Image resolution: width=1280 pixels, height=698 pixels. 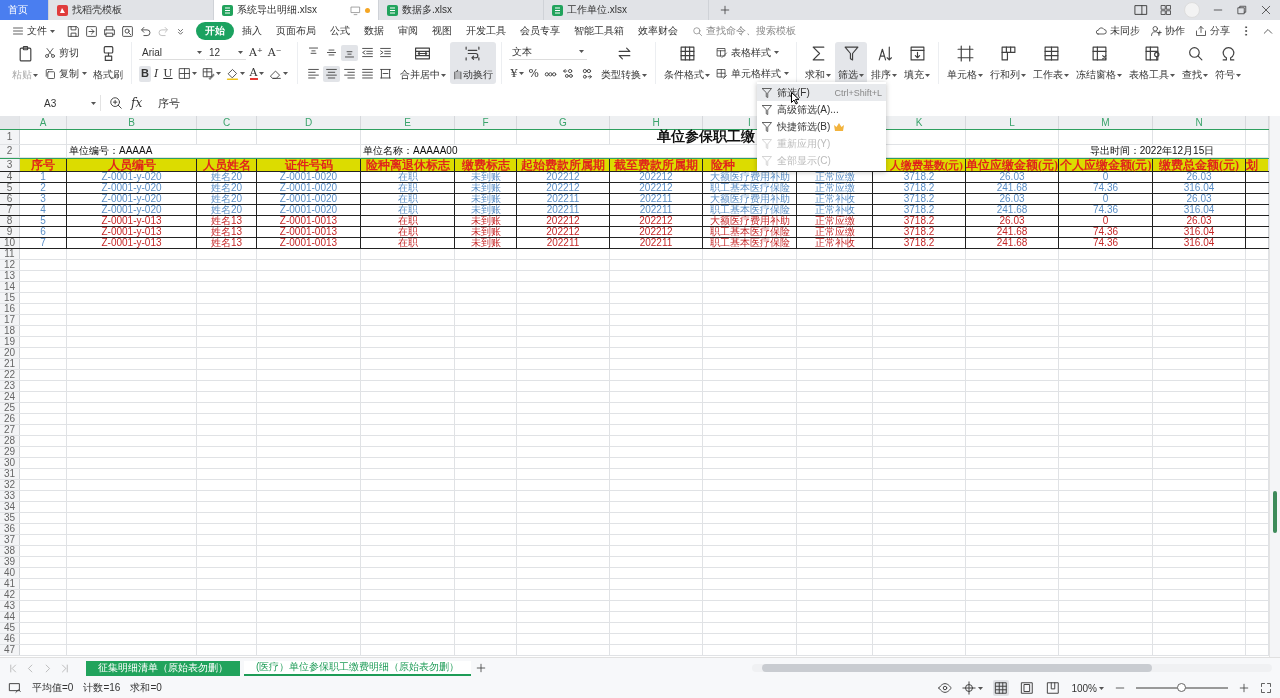 What do you see at coordinates (408, 31) in the screenshot?
I see `menu-tab: 审阅` at bounding box center [408, 31].